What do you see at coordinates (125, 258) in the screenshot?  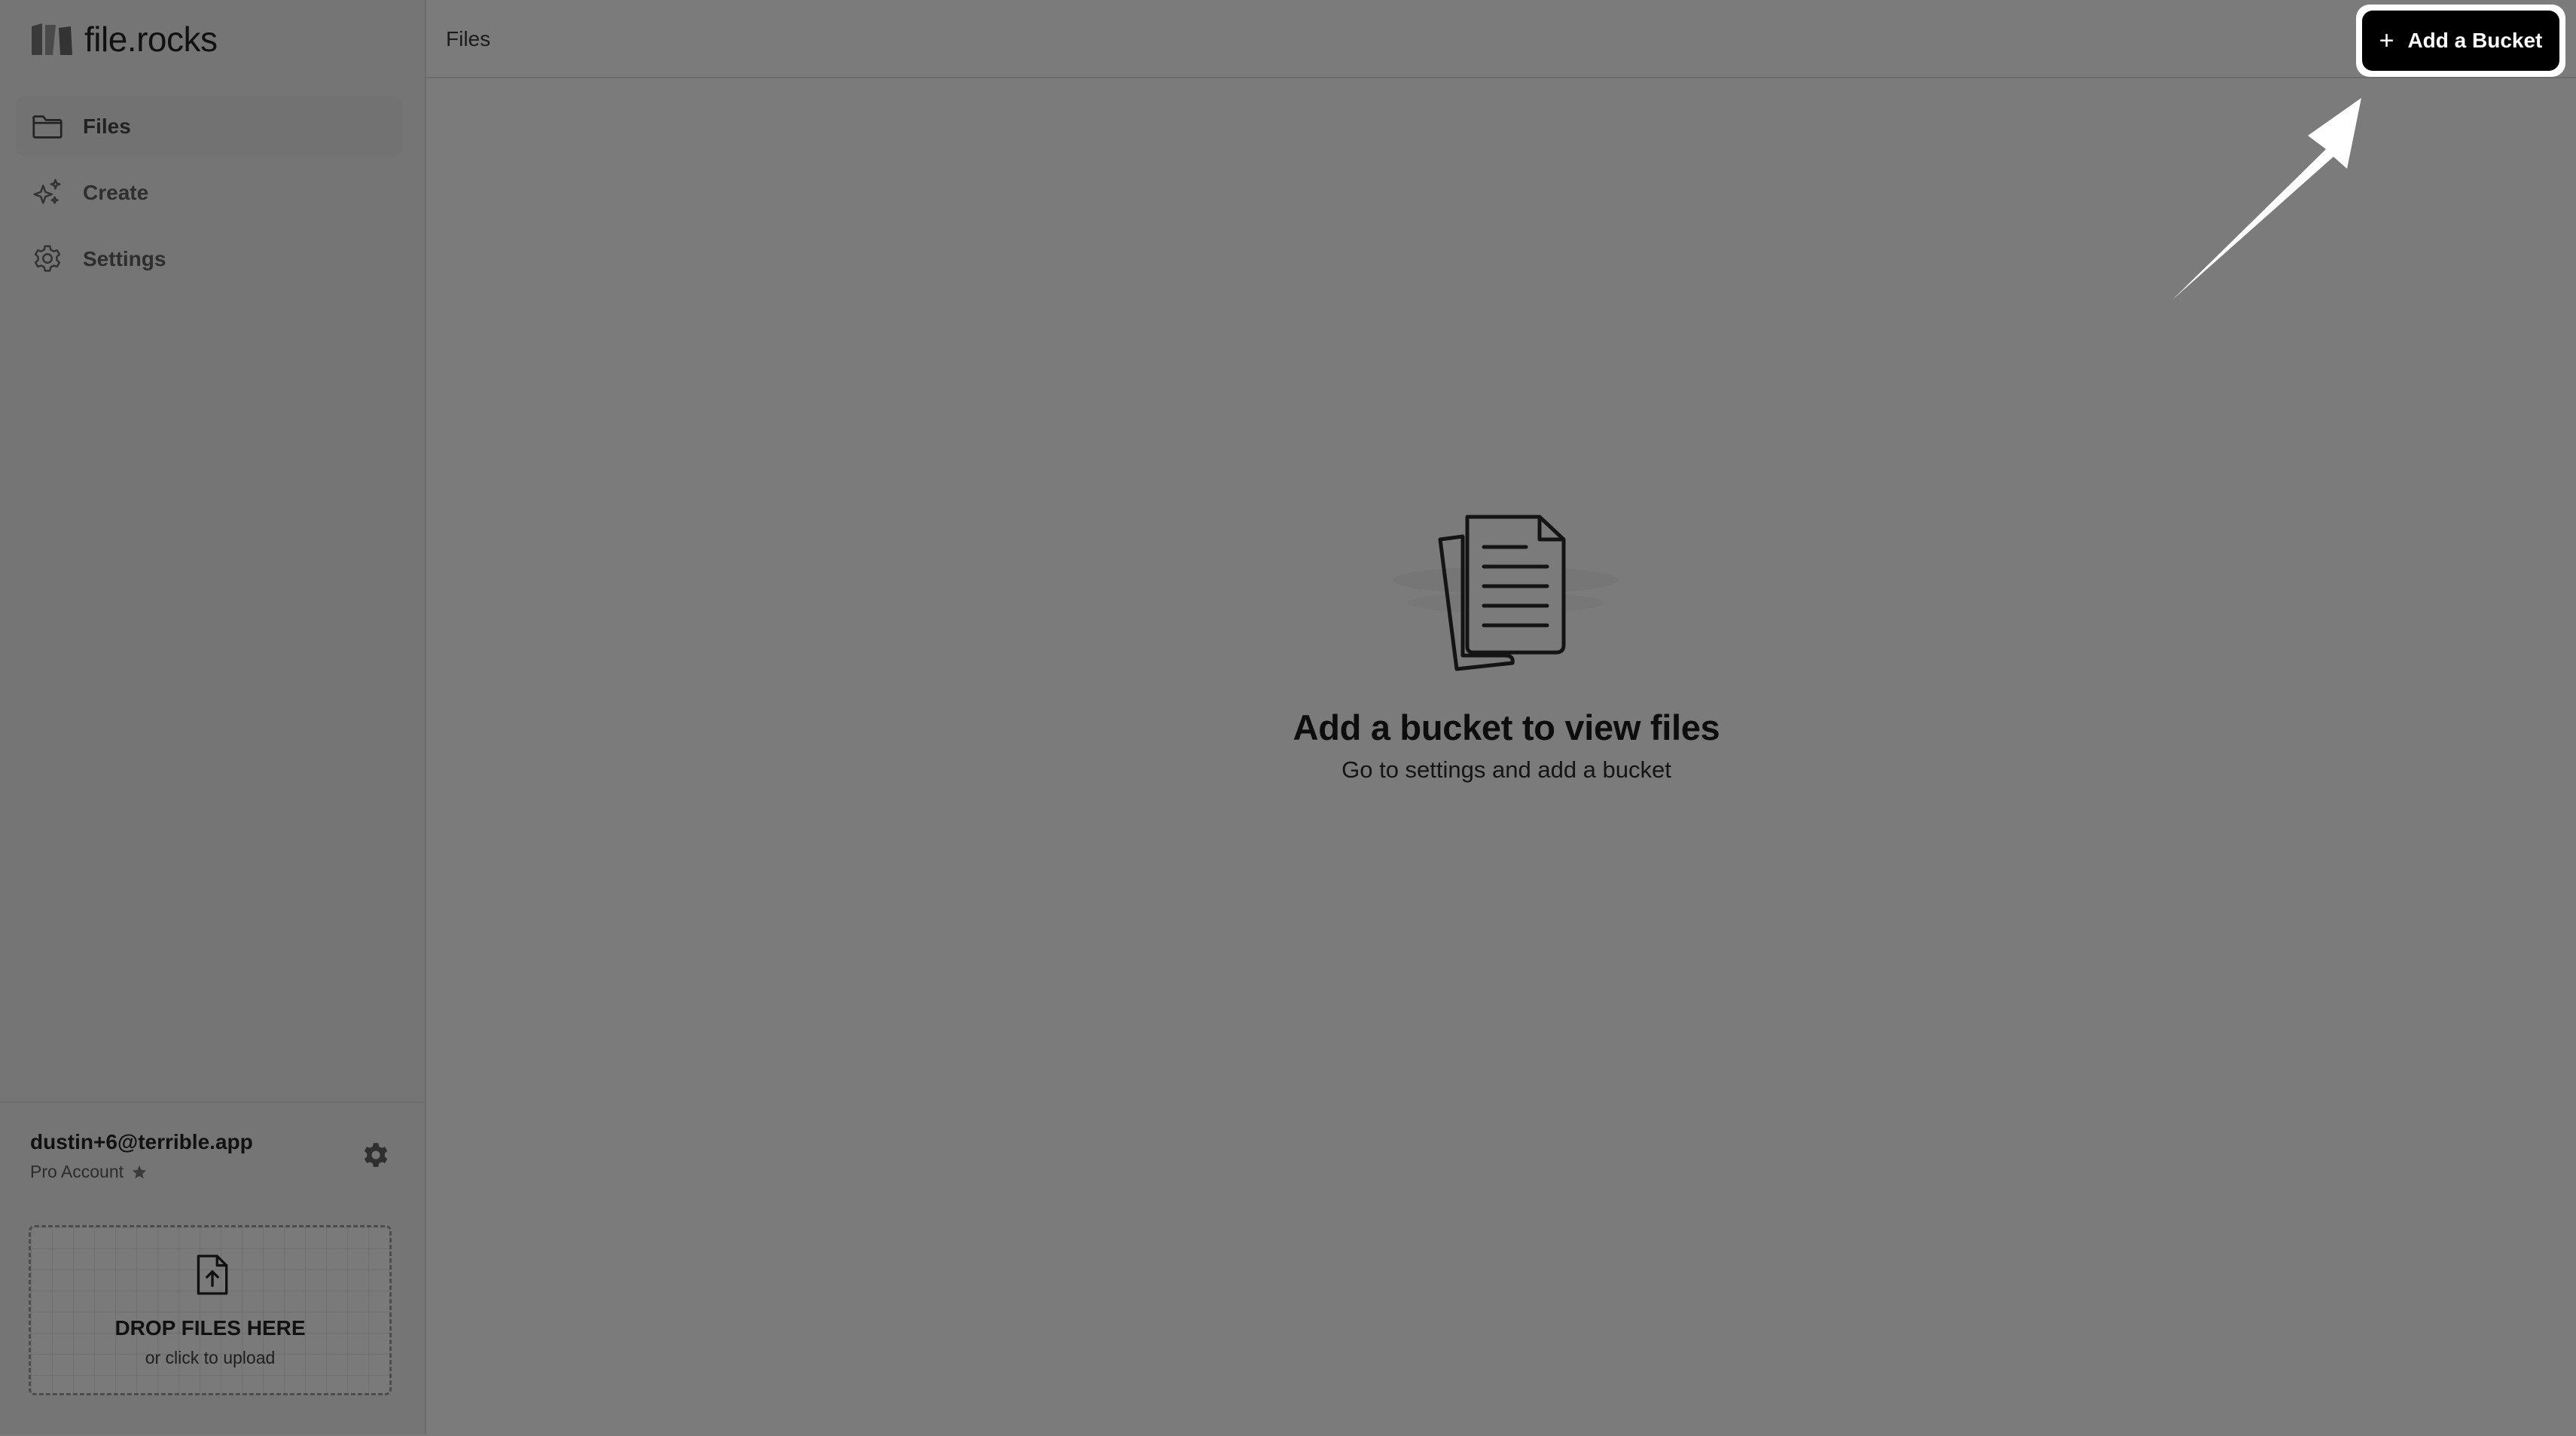 I see `sidebar-item-label: Settings` at bounding box center [125, 258].